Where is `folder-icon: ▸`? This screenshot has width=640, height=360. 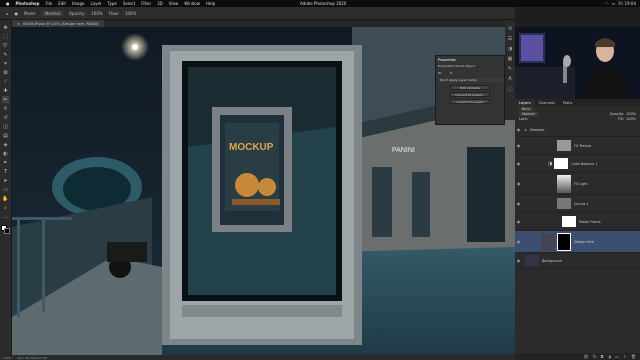 folder-icon: ▸ is located at coordinates (526, 129).